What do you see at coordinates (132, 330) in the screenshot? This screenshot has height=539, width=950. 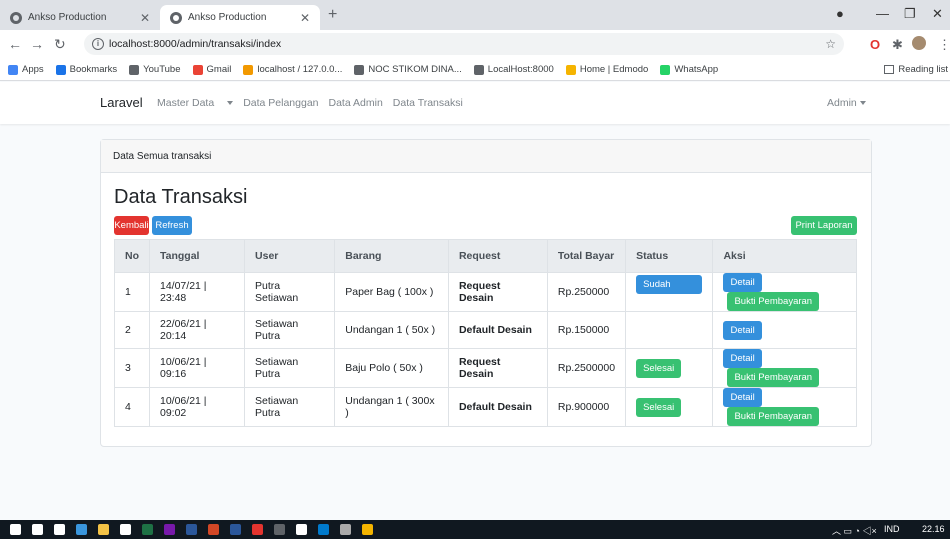 I see `cell-no: 2` at bounding box center [132, 330].